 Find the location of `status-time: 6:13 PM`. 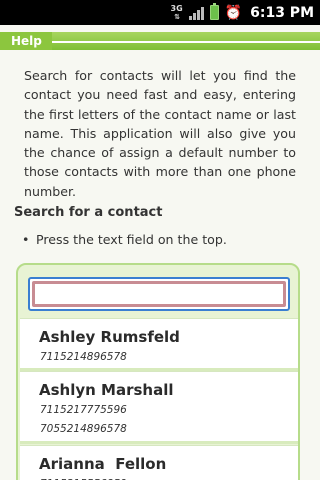

status-time: 6:13 PM is located at coordinates (282, 12).